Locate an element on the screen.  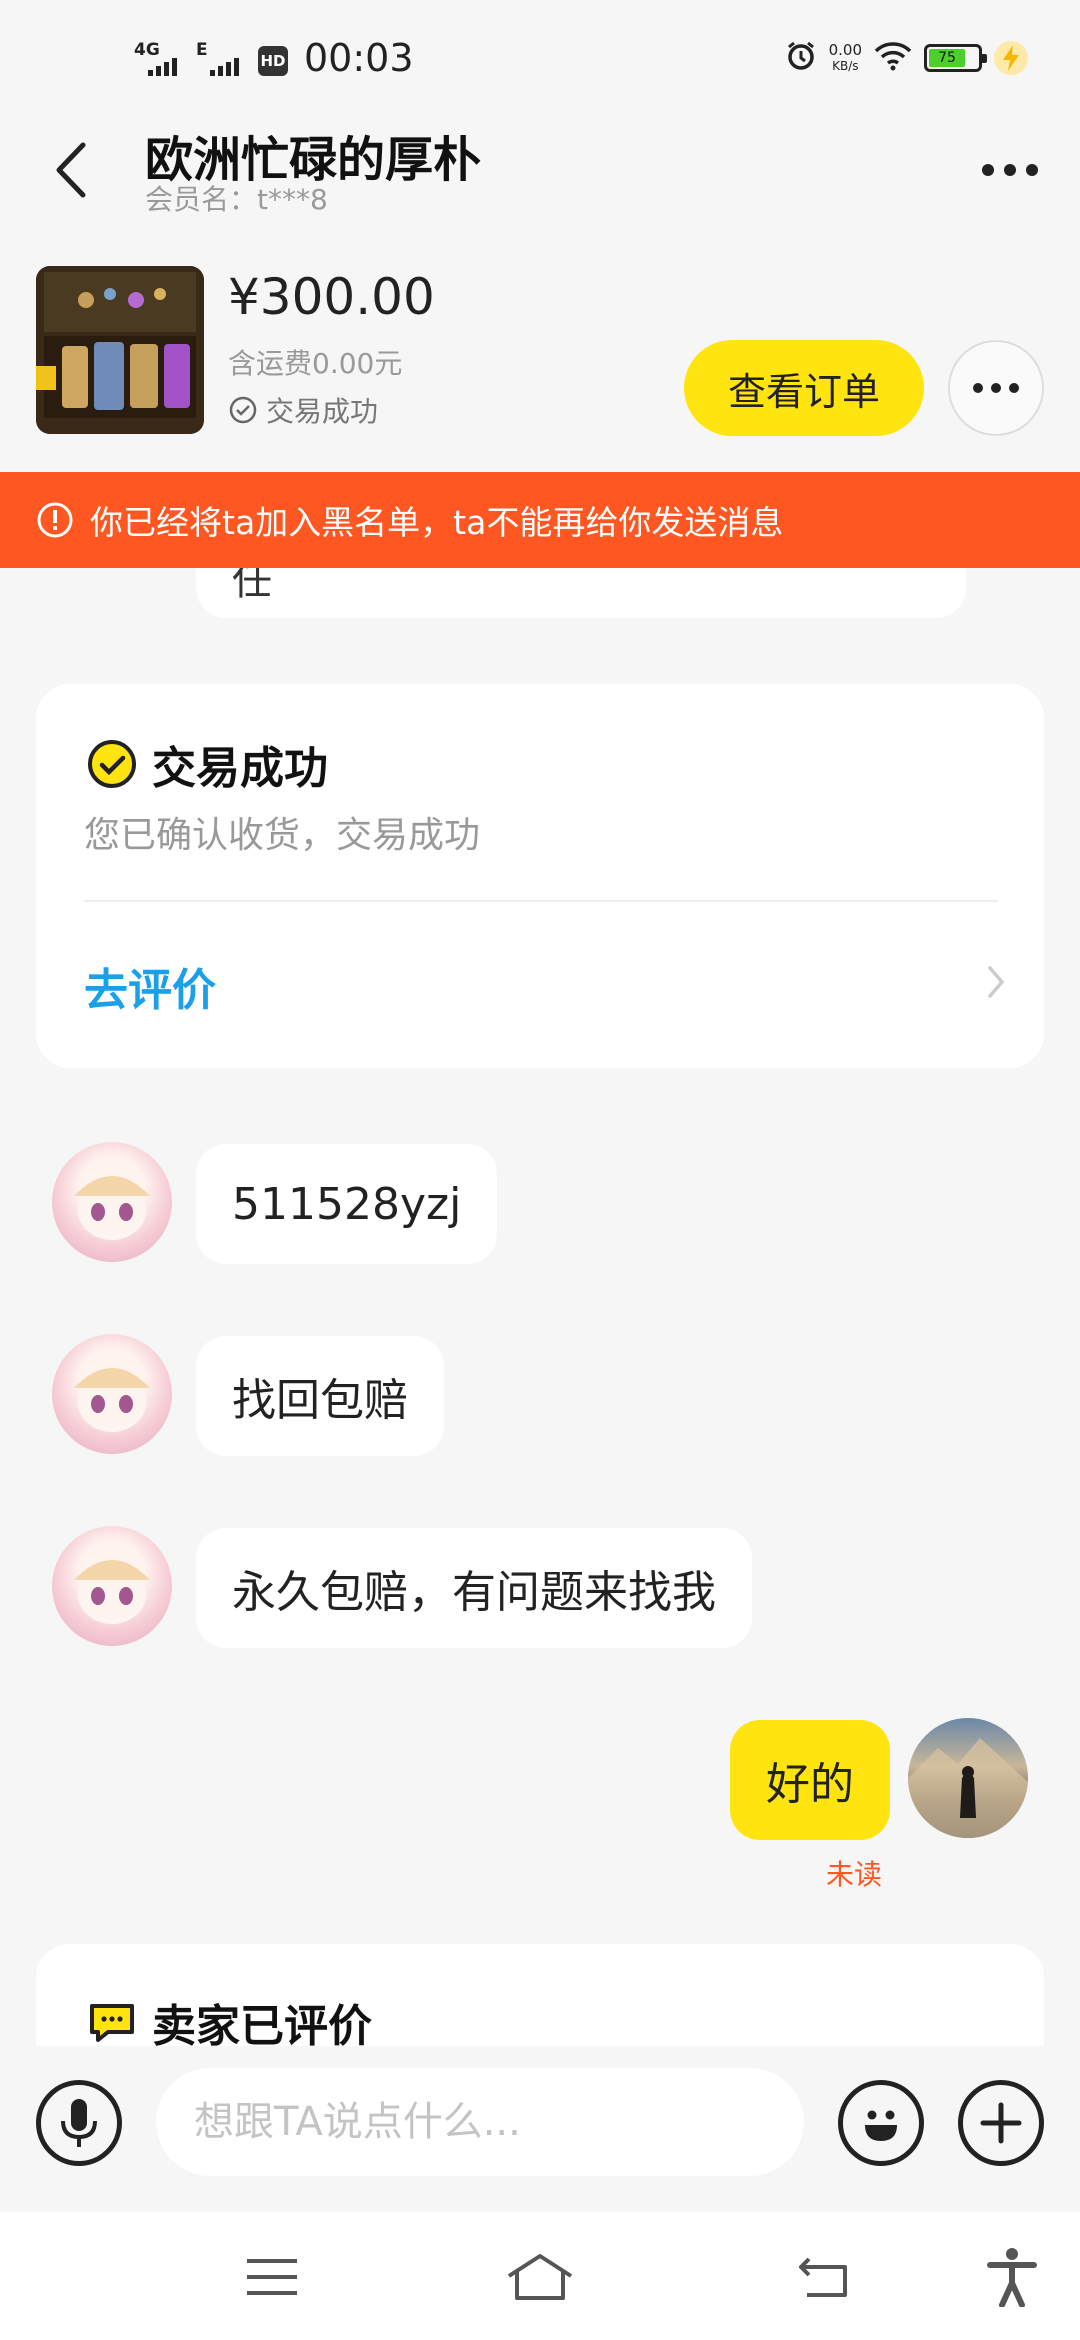
more-options-button is located at coordinates (1010, 170).